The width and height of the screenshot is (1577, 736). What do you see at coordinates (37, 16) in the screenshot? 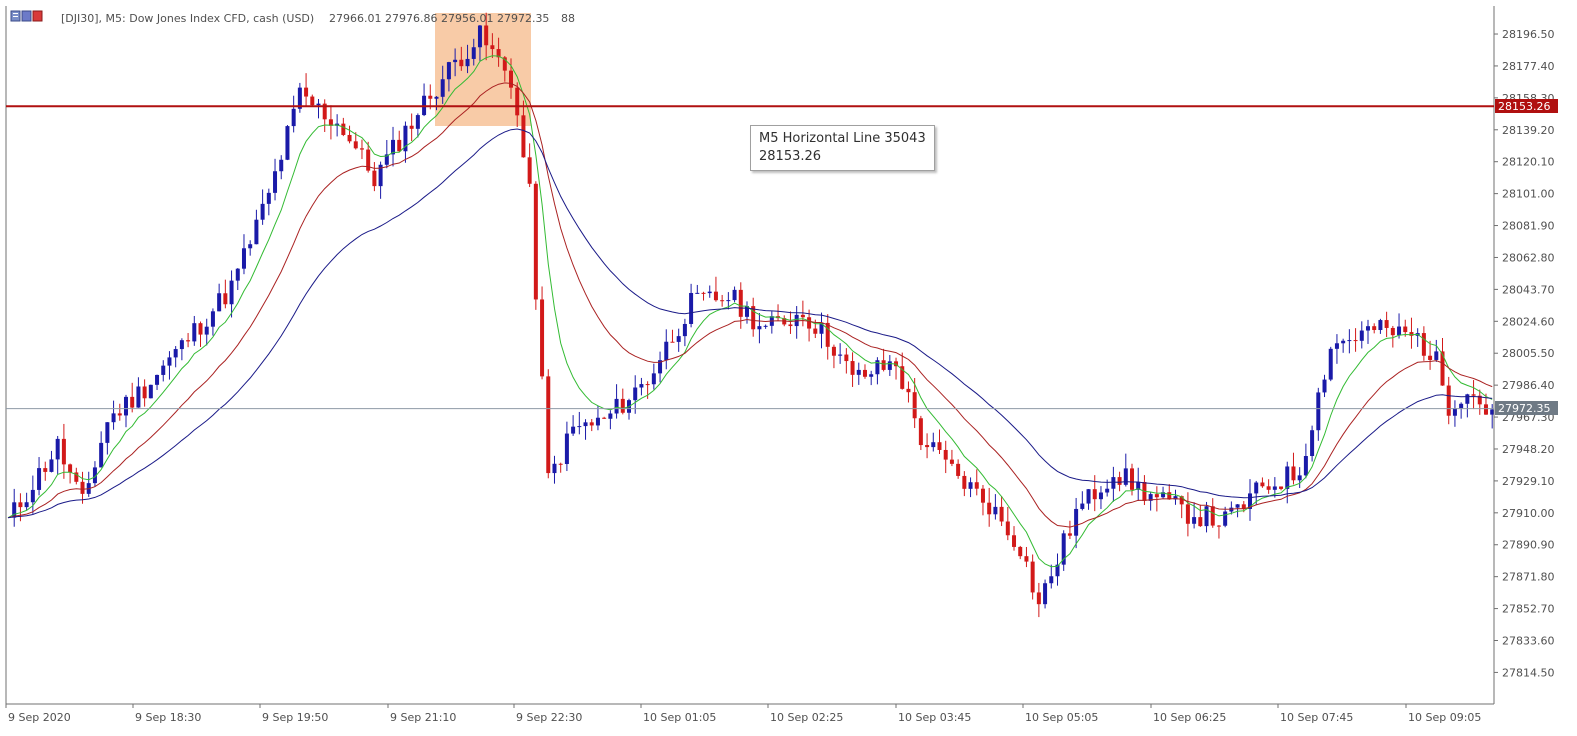
I see `chart-close-icon` at bounding box center [37, 16].